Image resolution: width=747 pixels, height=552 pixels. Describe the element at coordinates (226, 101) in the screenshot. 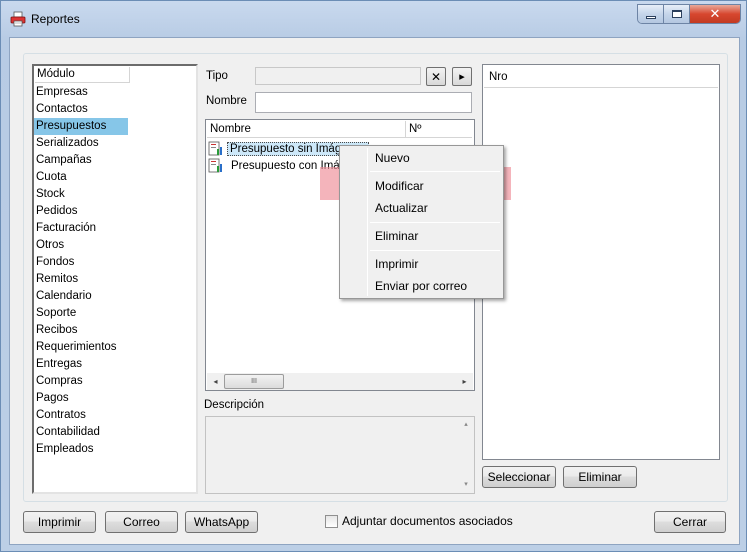

I see `nombre-label: Nombre` at that location.